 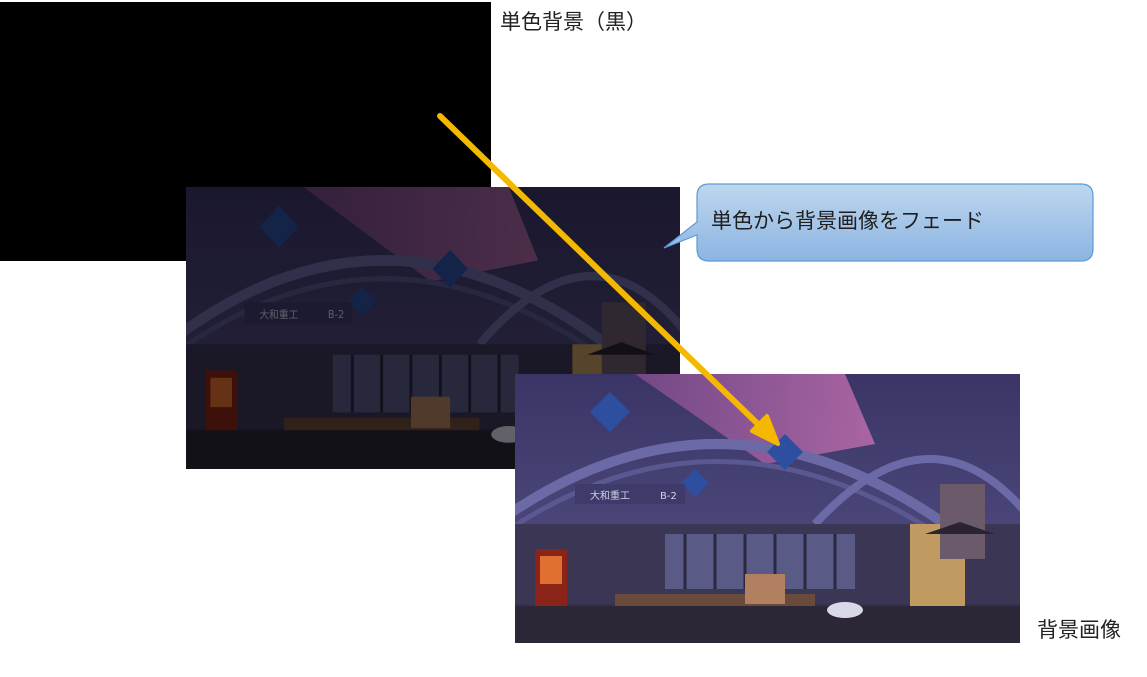 I want to click on background-image-label: 背景画像, so click(x=1079, y=630).